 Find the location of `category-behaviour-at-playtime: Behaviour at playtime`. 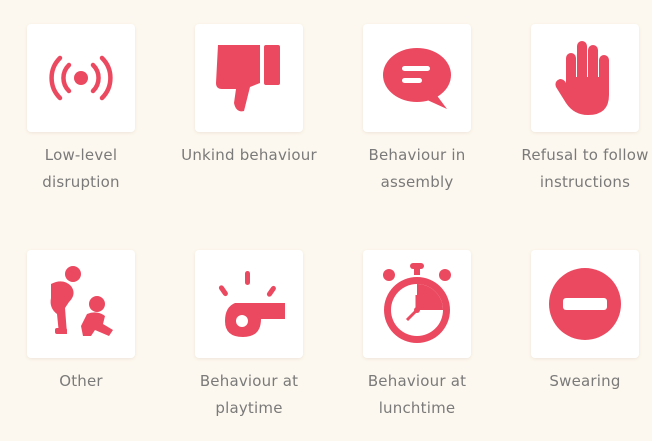

category-behaviour-at-playtime: Behaviour at playtime is located at coordinates (249, 336).